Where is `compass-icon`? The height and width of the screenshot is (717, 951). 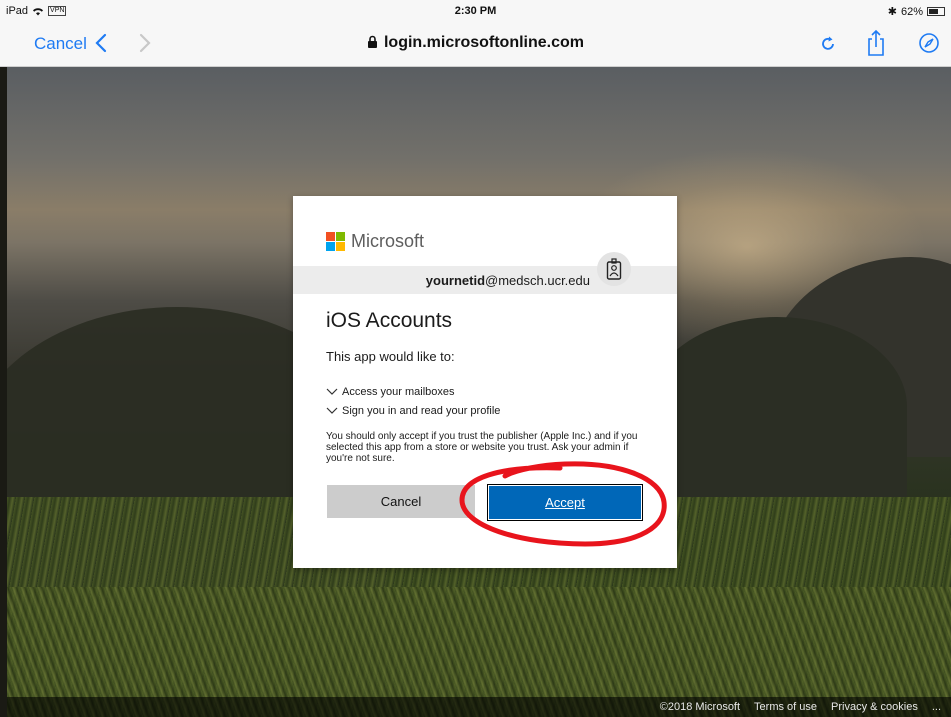 compass-icon is located at coordinates (929, 43).